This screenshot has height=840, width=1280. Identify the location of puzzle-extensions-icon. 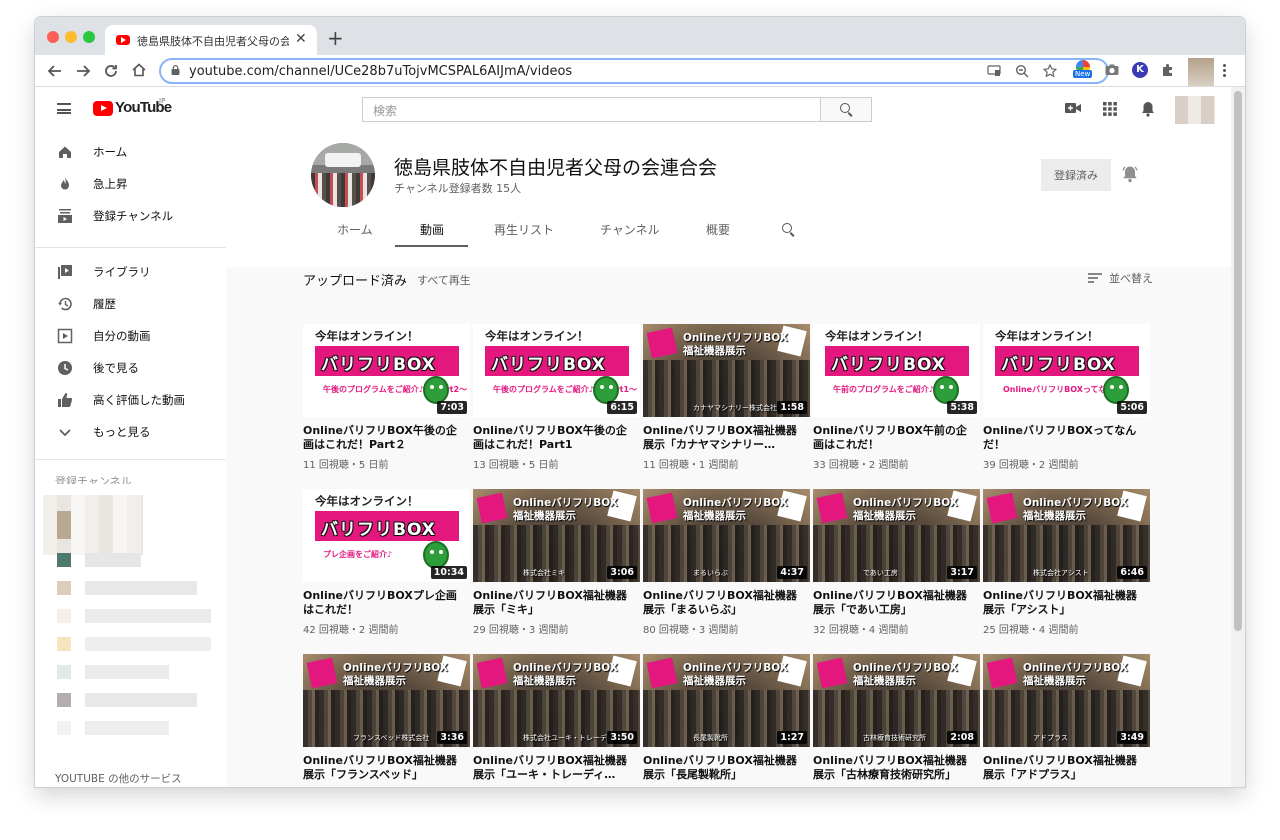
(1168, 70).